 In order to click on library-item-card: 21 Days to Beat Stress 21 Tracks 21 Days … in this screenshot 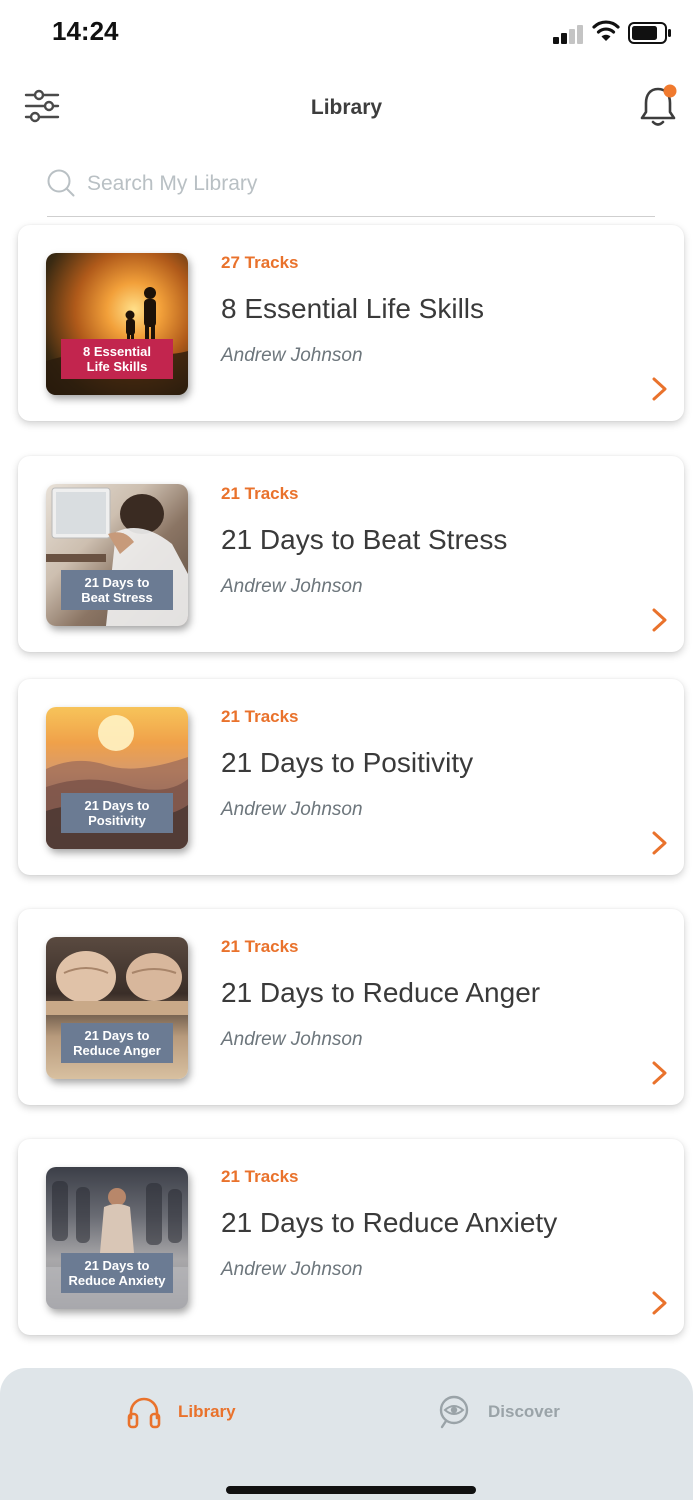, I will do `click(351, 554)`.